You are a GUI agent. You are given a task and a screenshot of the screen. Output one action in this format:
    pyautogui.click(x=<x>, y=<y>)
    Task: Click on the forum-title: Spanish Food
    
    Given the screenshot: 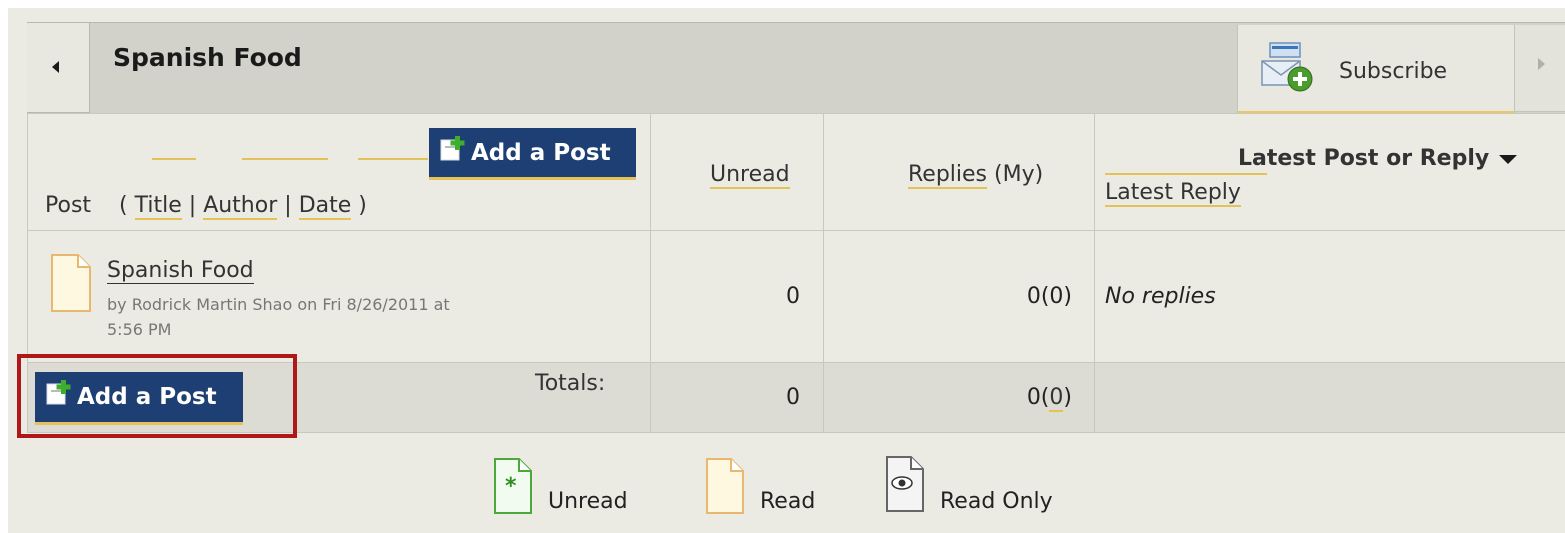 What is the action you would take?
    pyautogui.click(x=207, y=57)
    